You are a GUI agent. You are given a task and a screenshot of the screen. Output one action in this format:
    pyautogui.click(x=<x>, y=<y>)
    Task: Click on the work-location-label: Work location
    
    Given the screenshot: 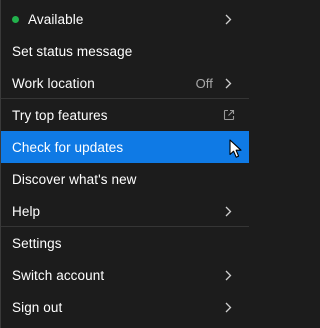 What is the action you would take?
    pyautogui.click(x=53, y=83)
    